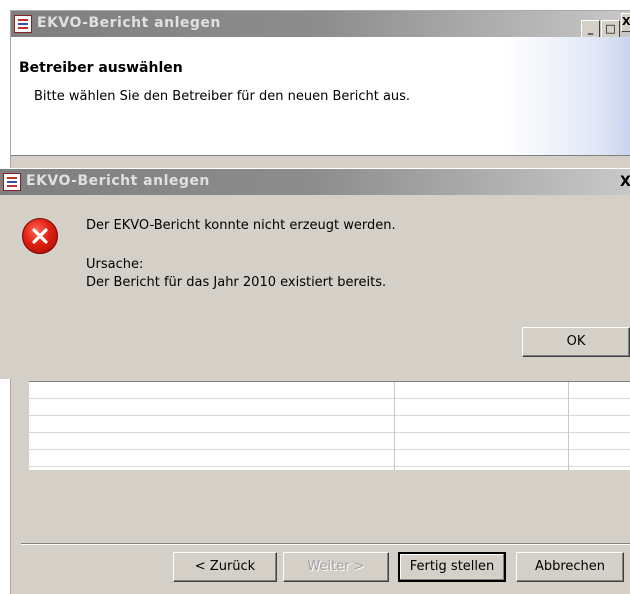 Image resolution: width=630 pixels, height=594 pixels. Describe the element at coordinates (40, 236) in the screenshot. I see `error-icon` at that location.